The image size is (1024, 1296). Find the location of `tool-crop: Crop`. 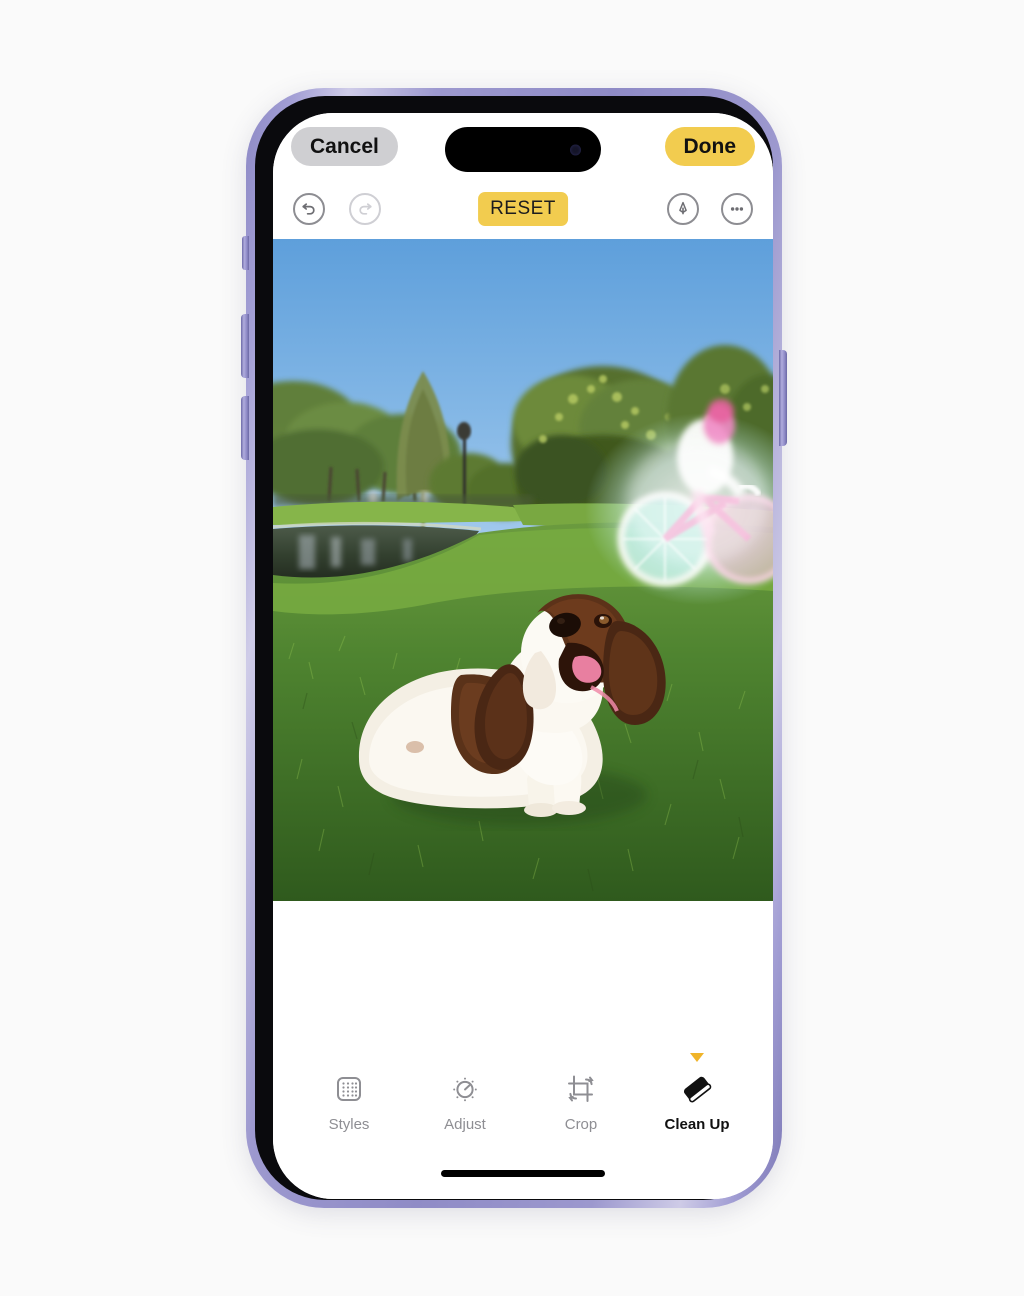

tool-crop: Crop is located at coordinates (581, 1093).